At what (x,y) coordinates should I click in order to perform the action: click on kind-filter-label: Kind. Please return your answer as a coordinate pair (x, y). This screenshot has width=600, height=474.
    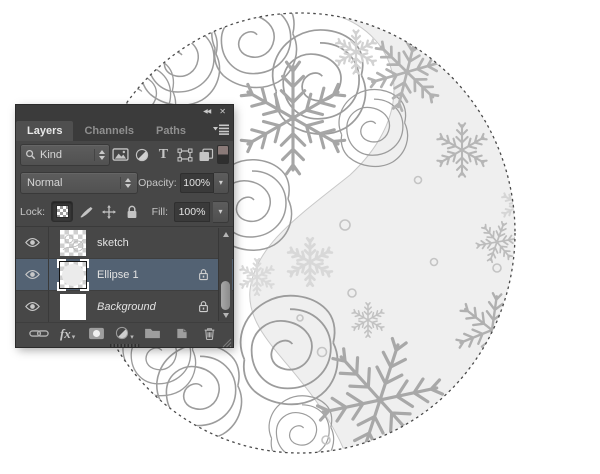
    Looking at the image, I should click on (51, 154).